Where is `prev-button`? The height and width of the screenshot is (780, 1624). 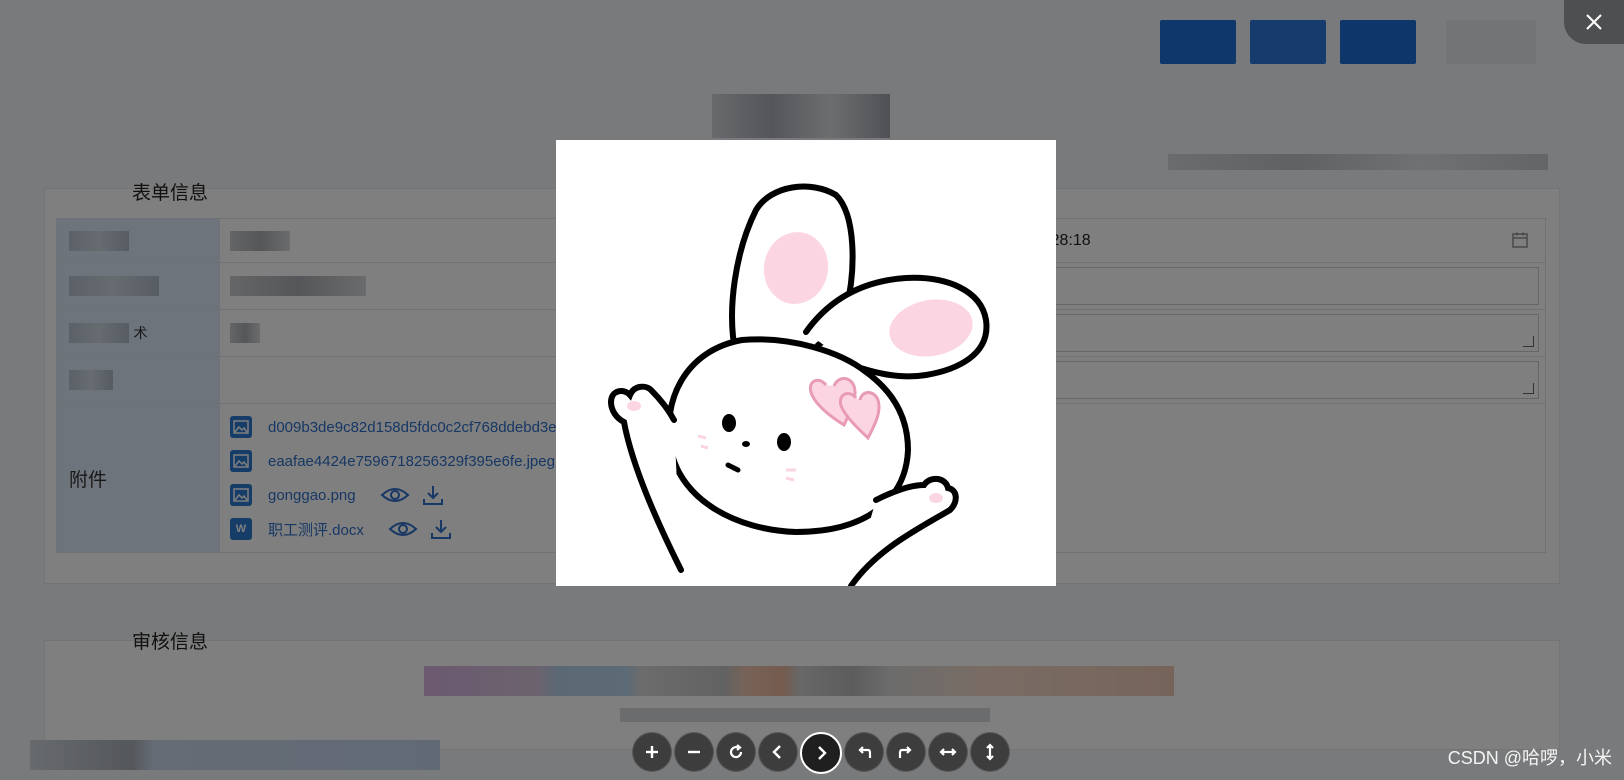 prev-button is located at coordinates (778, 752).